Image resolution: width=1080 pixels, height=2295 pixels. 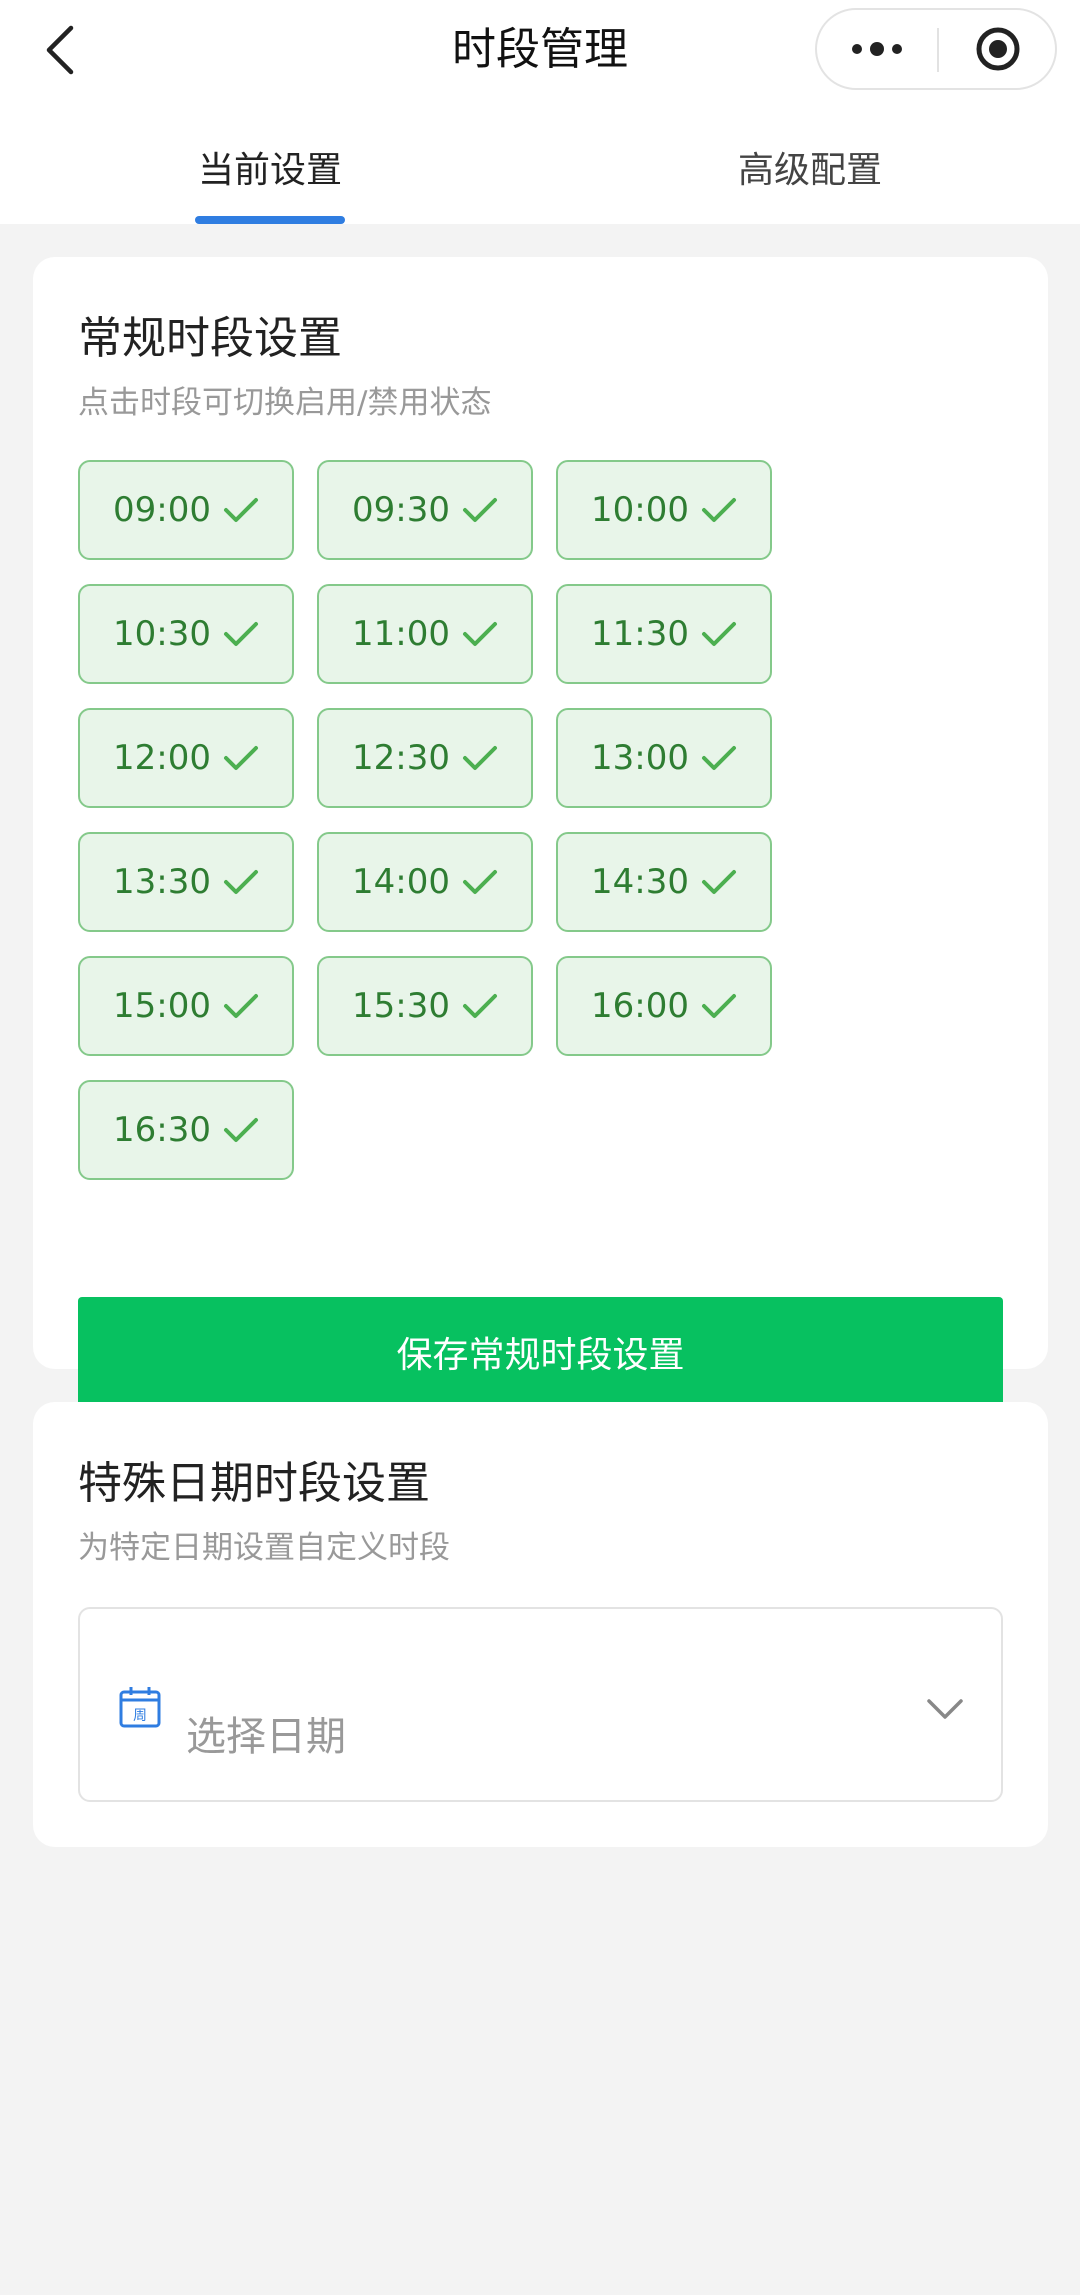 I want to click on time-slot-button: 11:30, so click(x=664, y=634).